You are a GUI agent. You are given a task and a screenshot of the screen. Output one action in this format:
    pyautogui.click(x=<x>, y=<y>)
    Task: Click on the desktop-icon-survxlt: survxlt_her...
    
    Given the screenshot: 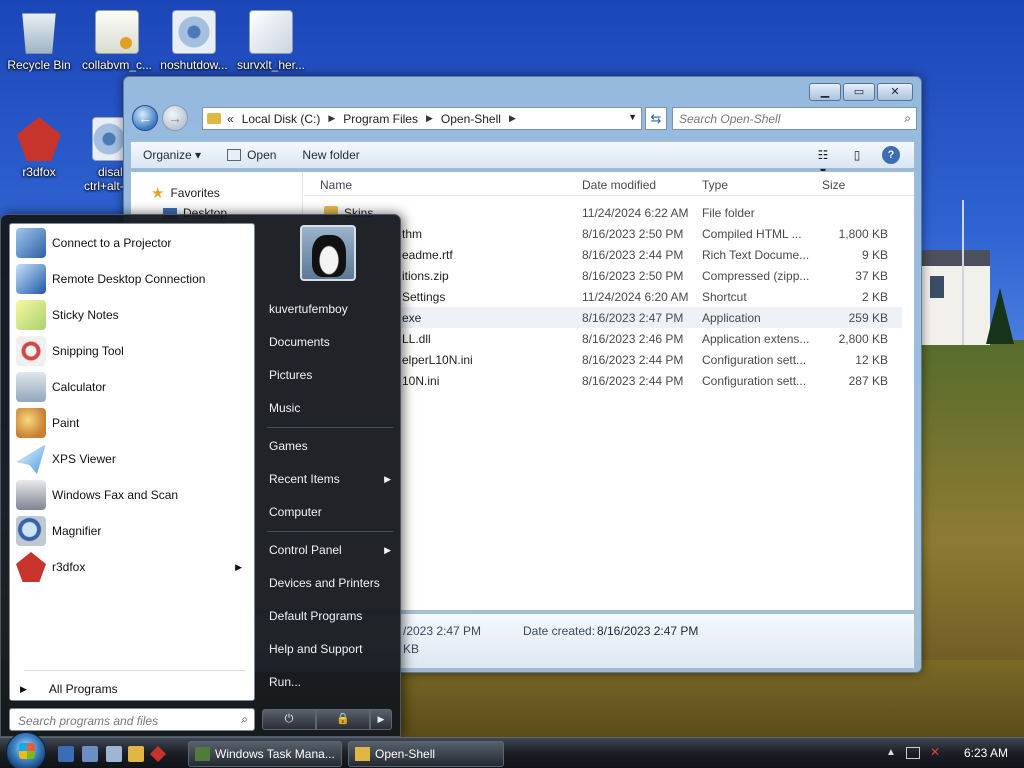 What is the action you would take?
    pyautogui.click(x=271, y=41)
    